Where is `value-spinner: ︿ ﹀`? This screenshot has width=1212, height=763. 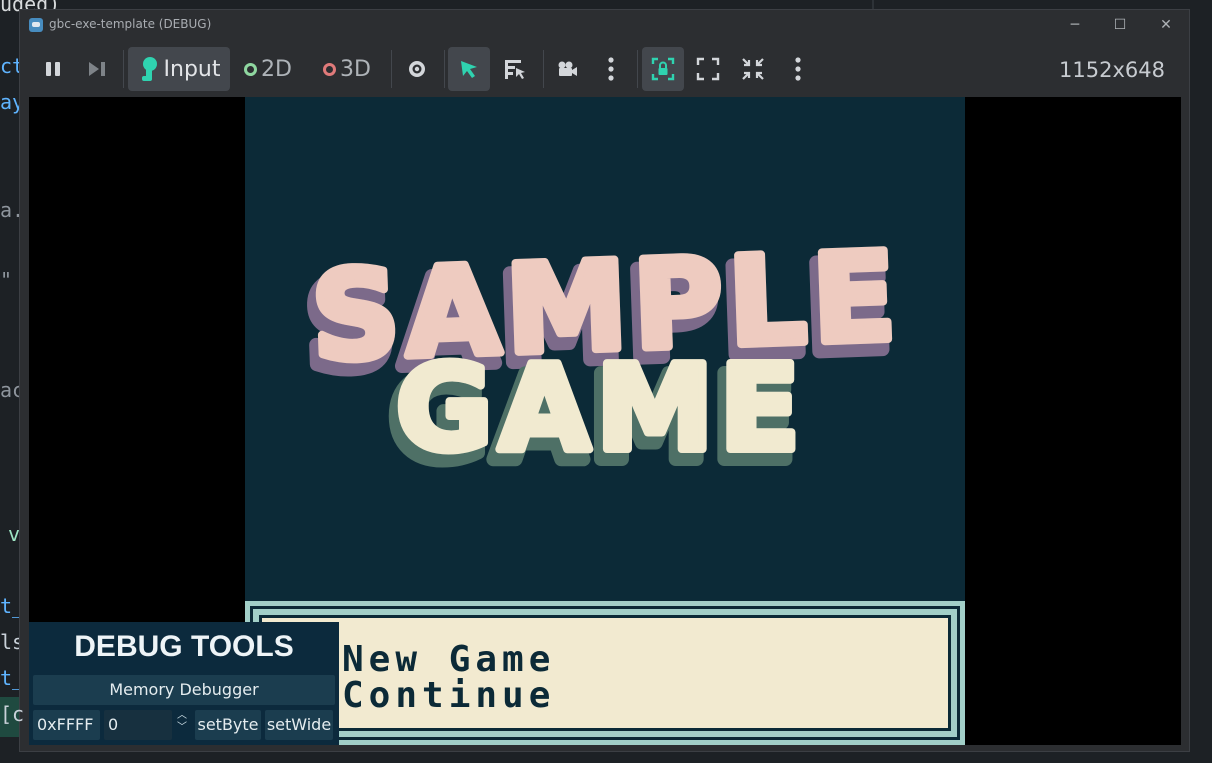 value-spinner: ︿ ﹀ is located at coordinates (182, 725).